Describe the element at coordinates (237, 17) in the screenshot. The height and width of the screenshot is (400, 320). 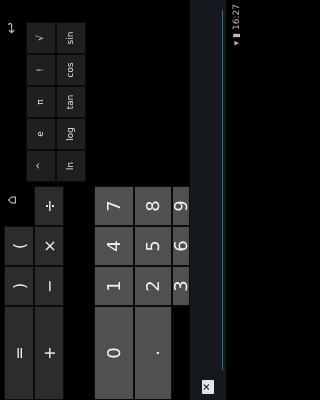
I see `status-time: 16:27` at that location.